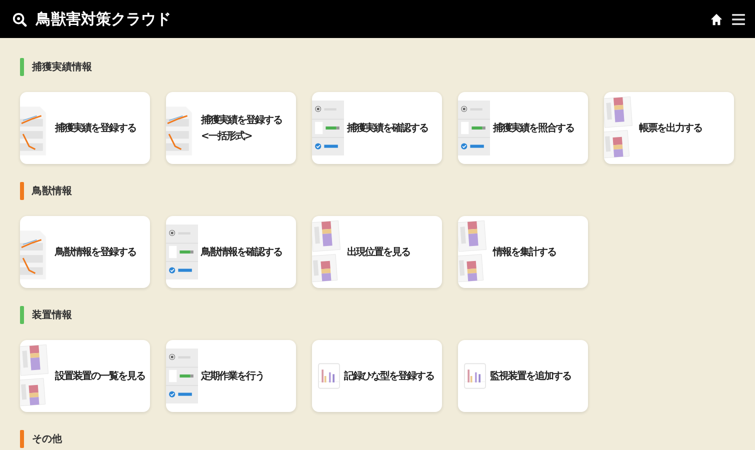  I want to click on menu-card: 帳票を出力する, so click(669, 128).